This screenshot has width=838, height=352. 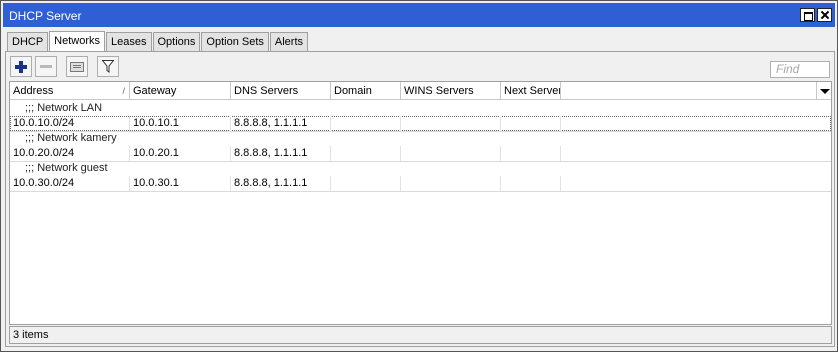 What do you see at coordinates (70, 153) in the screenshot?
I see `cell-address: 10.0.20.0/24` at bounding box center [70, 153].